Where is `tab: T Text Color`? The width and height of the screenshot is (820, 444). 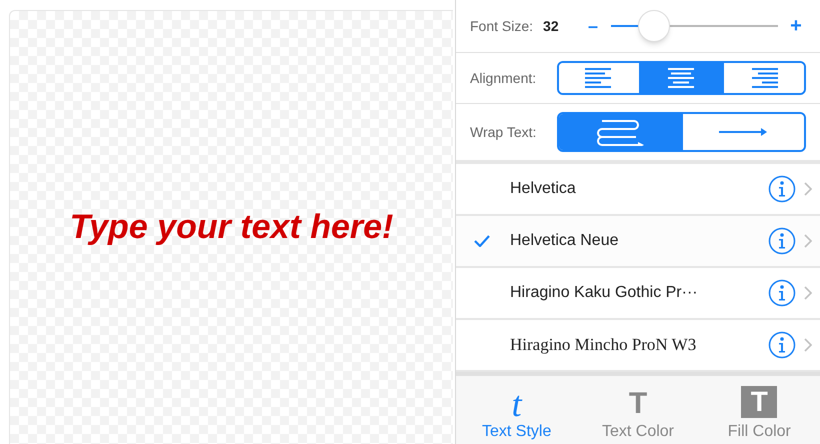 tab: T Text Color is located at coordinates (638, 410).